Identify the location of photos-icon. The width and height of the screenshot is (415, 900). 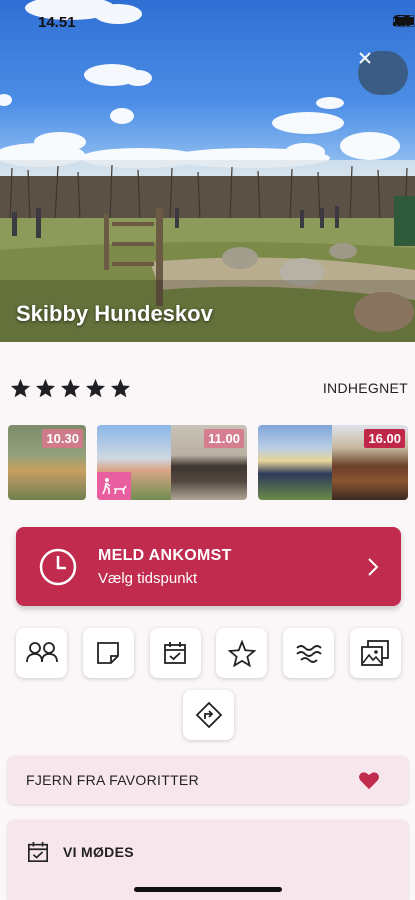
(375, 653).